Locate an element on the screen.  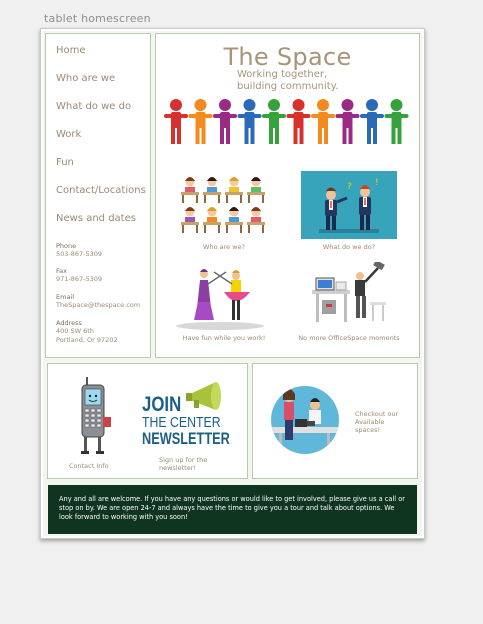
address-block: Address 400 SW 6th Portland, Or 97202 is located at coordinates (87, 331).